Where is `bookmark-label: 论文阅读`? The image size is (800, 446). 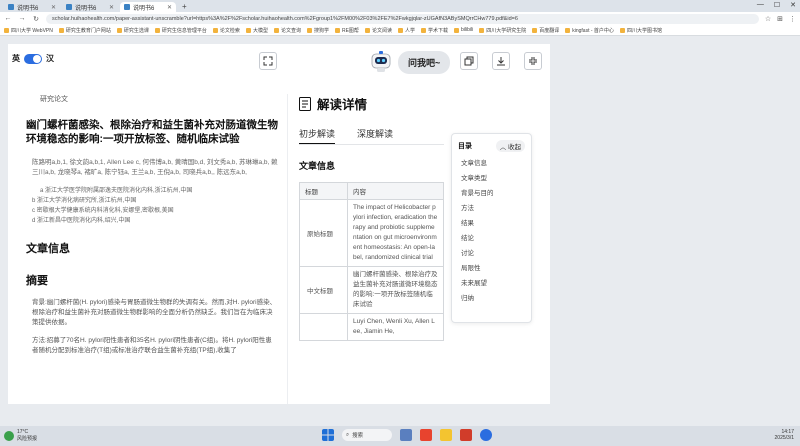 bookmark-label: 论文阅读 is located at coordinates (381, 30).